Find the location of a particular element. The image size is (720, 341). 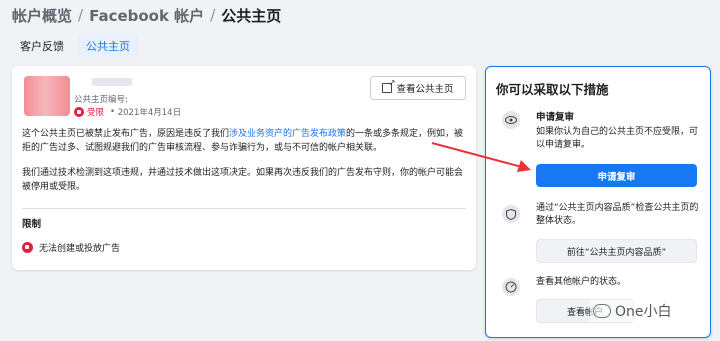

status-badge: 受限 is located at coordinates (96, 113).